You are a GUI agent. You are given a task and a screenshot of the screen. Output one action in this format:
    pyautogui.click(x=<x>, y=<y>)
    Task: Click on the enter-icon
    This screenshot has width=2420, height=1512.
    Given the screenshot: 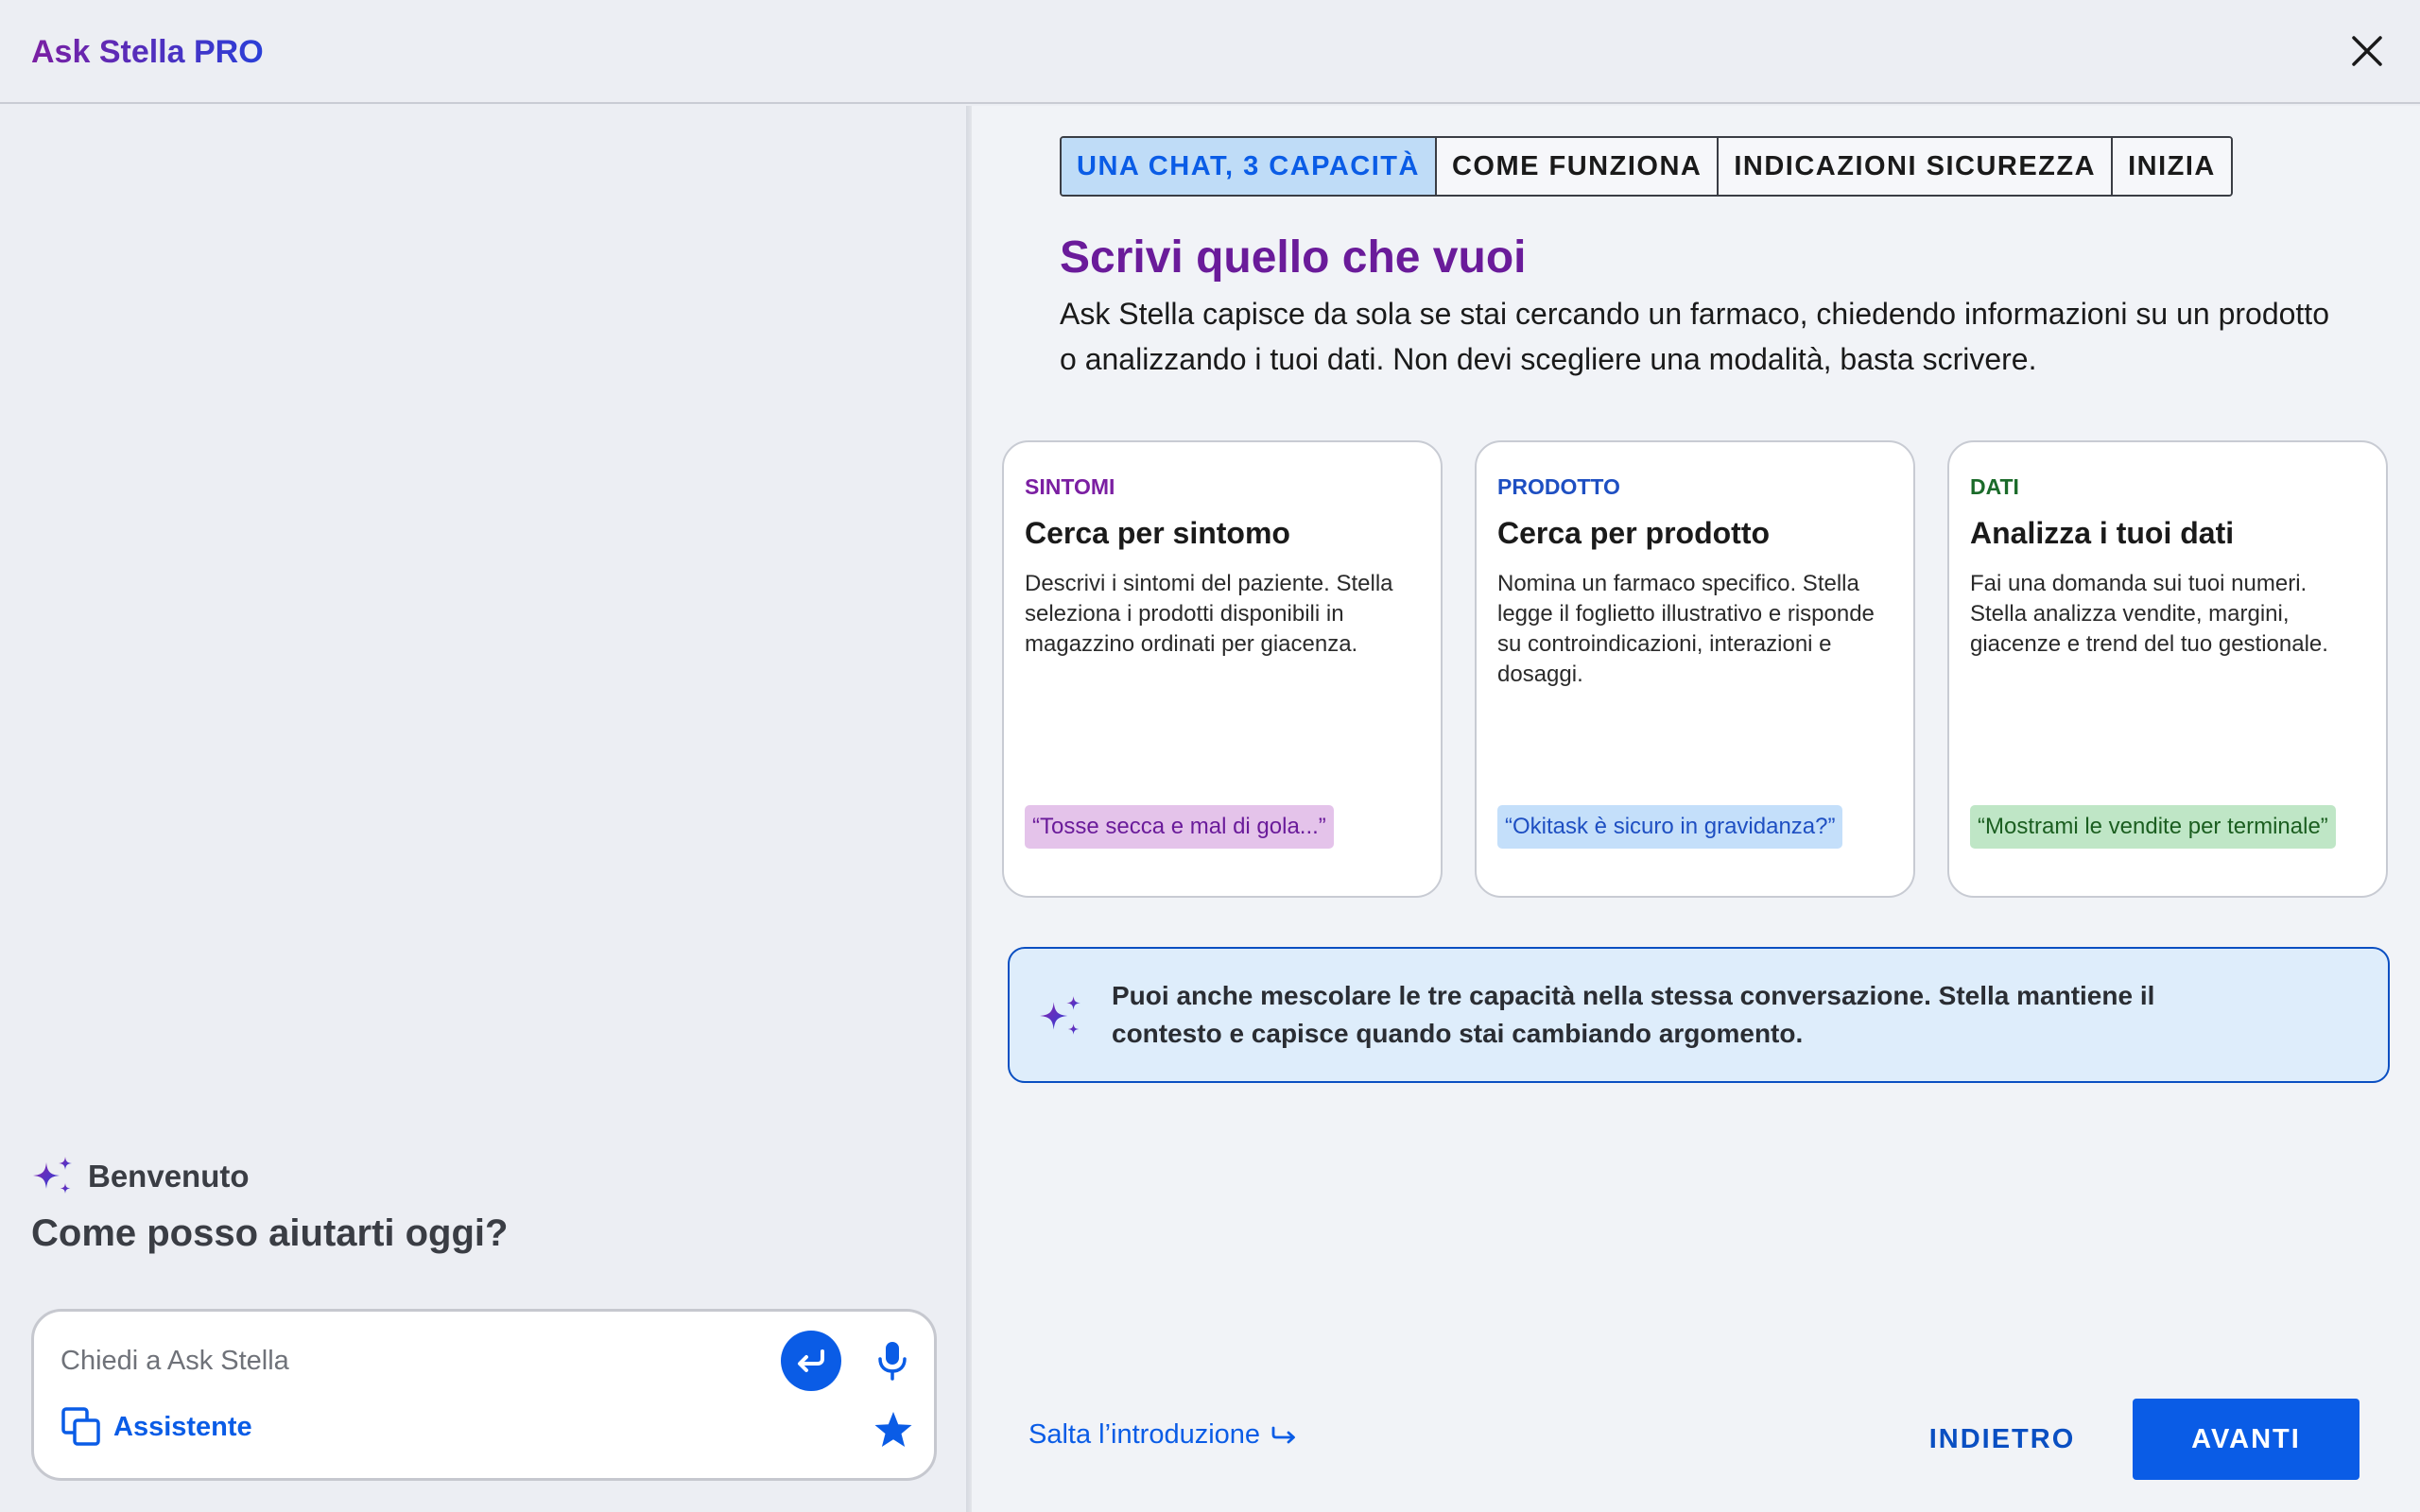 What is the action you would take?
    pyautogui.click(x=811, y=1360)
    